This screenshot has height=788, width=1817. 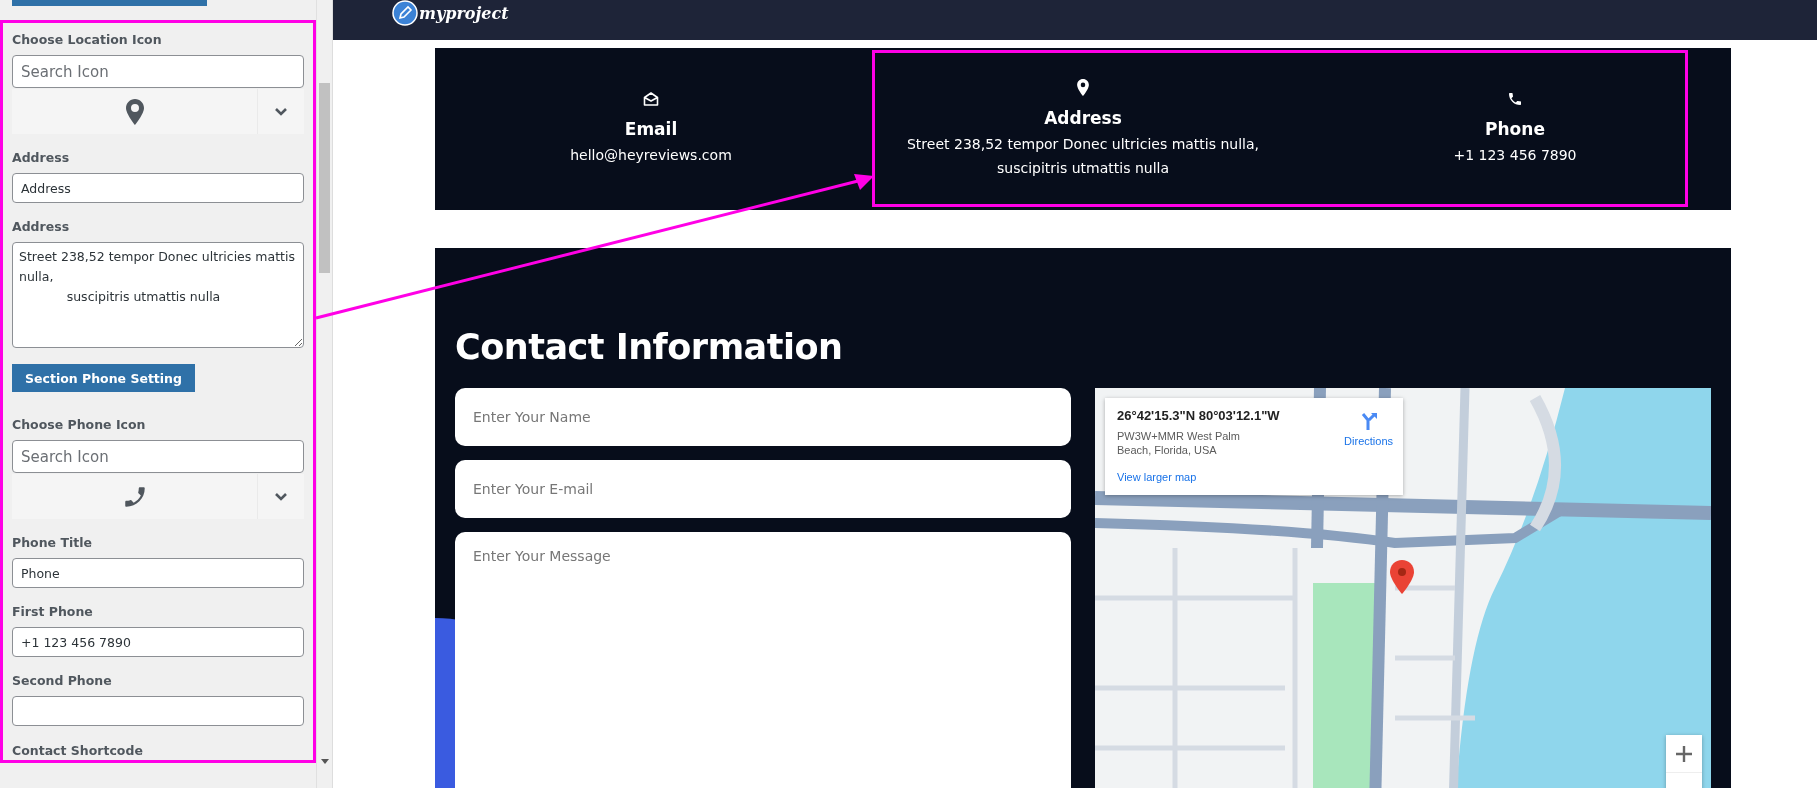 What do you see at coordinates (651, 129) in the screenshot?
I see `info-title: Email` at bounding box center [651, 129].